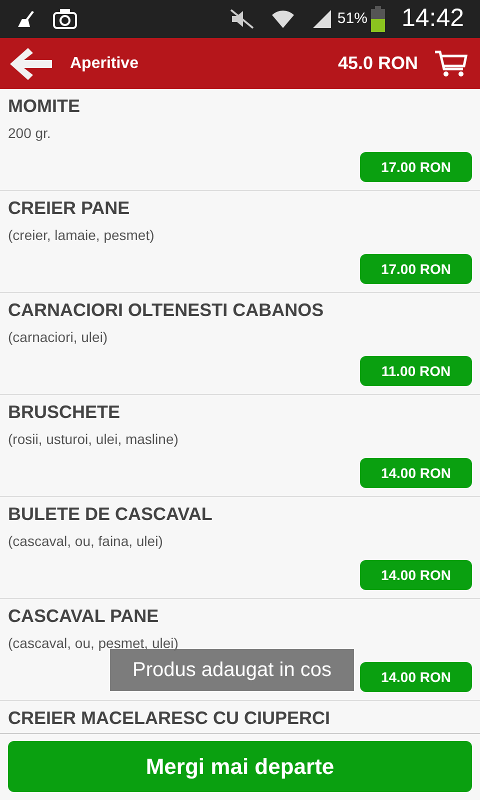  I want to click on item-name: CARNACIORI OLTENESTI CABANOS, so click(166, 310).